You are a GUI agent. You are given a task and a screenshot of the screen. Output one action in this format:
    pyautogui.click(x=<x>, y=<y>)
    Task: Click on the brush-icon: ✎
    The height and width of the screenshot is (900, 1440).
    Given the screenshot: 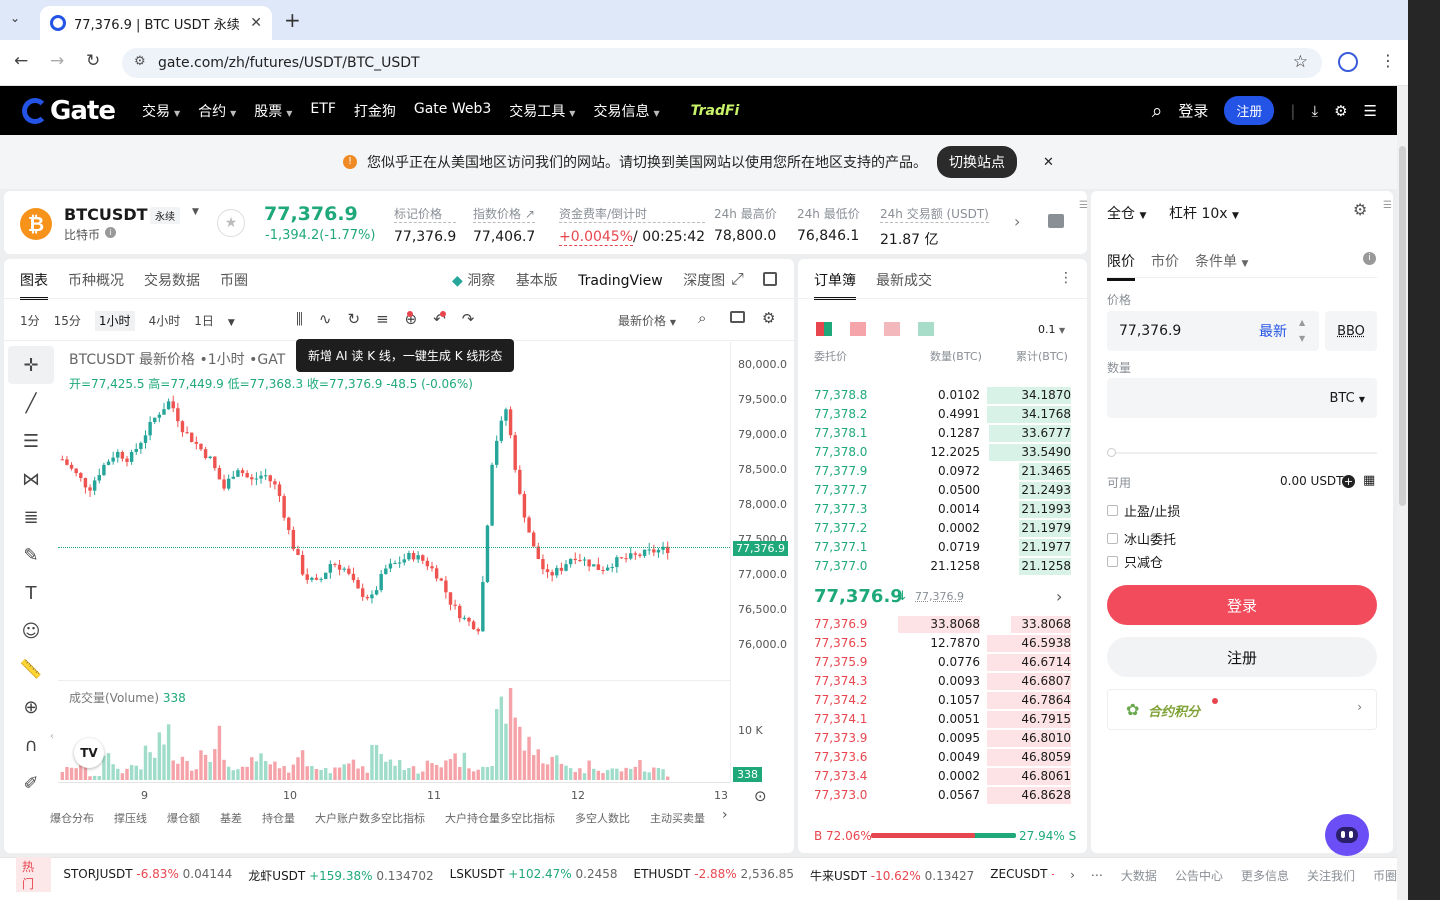 What is the action you would take?
    pyautogui.click(x=31, y=555)
    